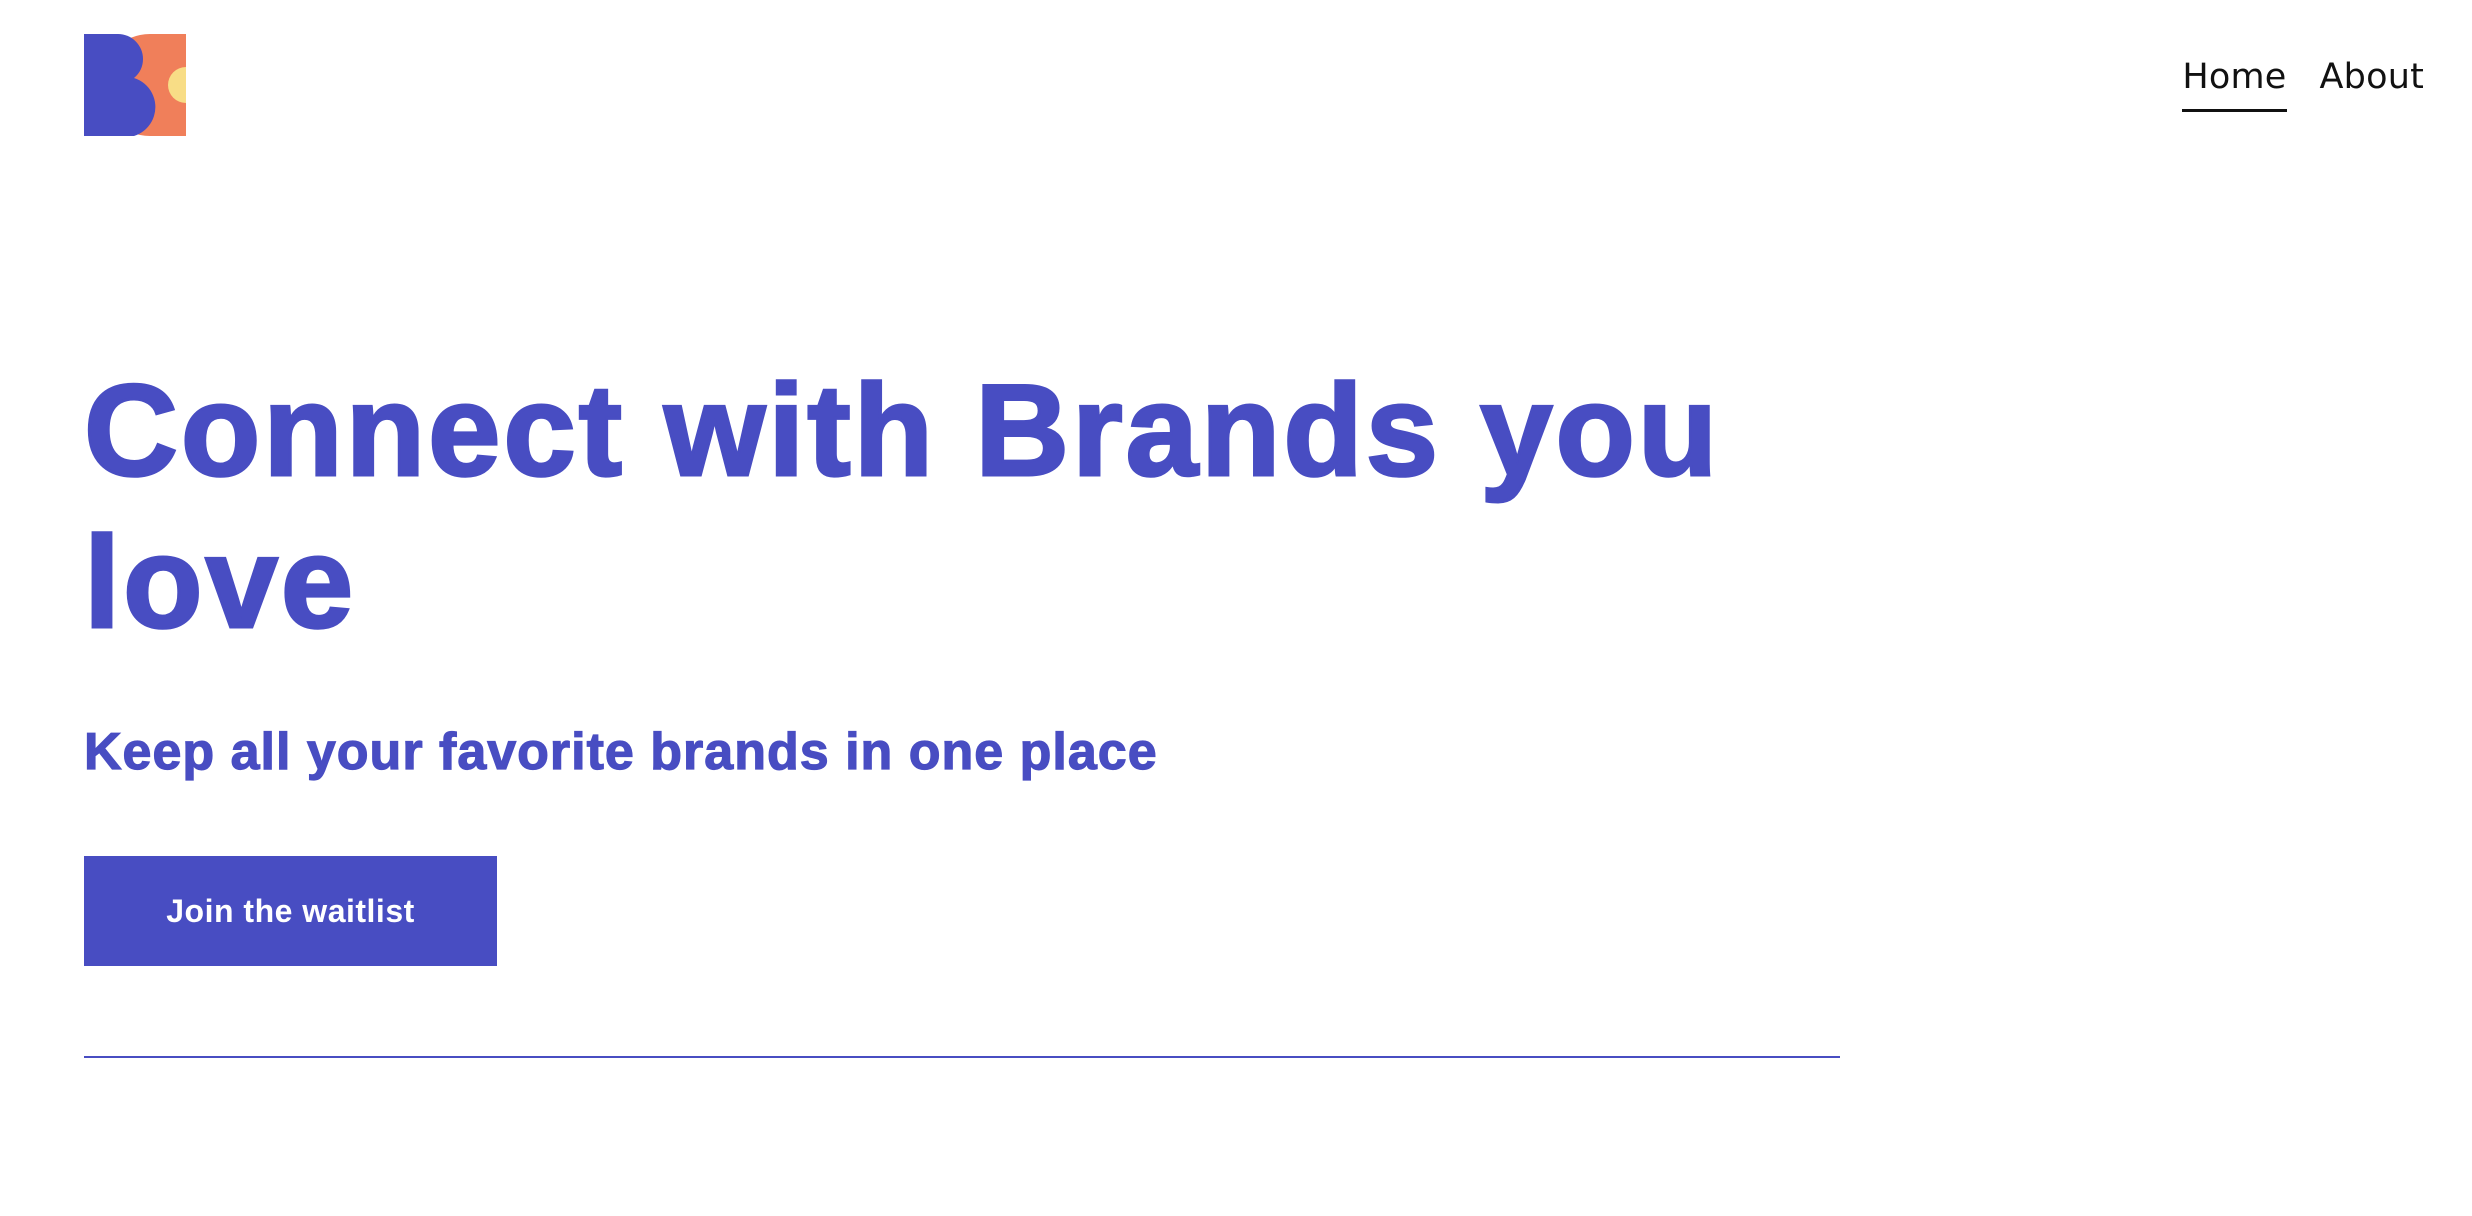  Describe the element at coordinates (2234, 86) in the screenshot. I see `nav-home-link: Home` at that location.